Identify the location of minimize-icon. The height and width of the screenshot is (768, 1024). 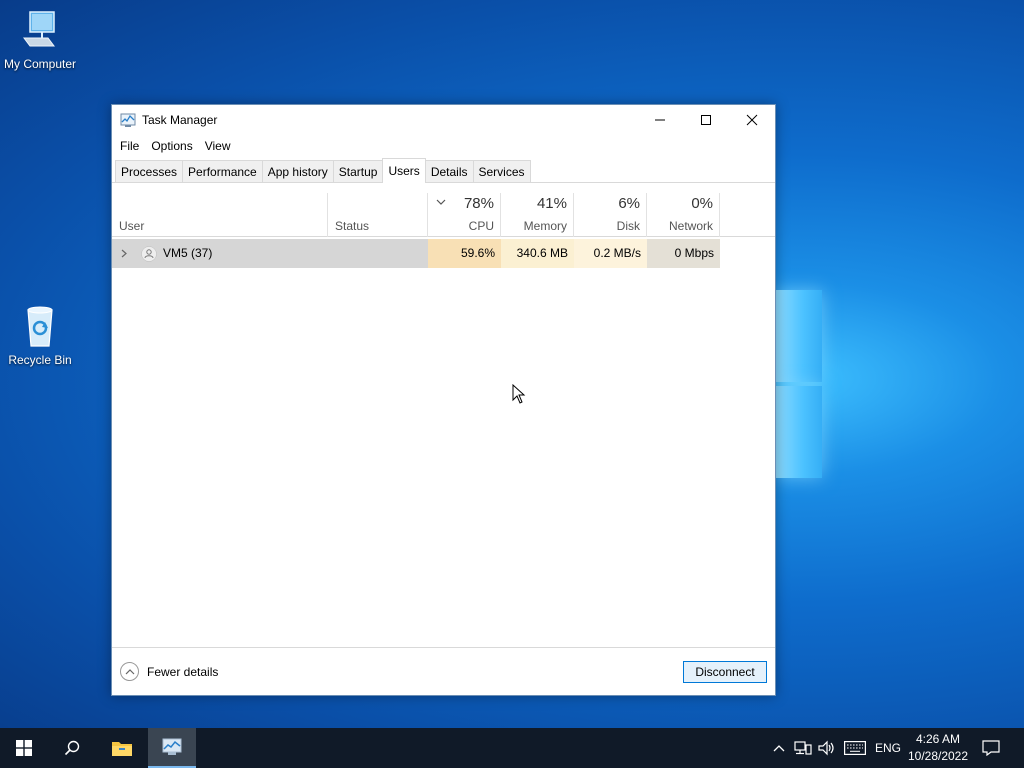
(660, 120).